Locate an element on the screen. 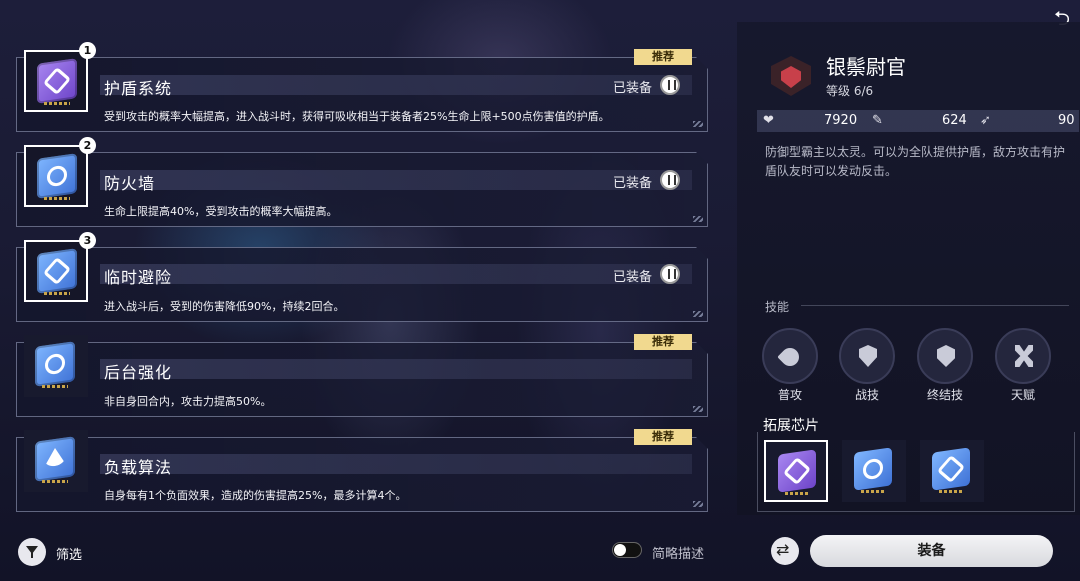 This screenshot has height=581, width=1080. chip-description: 自身每有1个负面效果，造成的伤害提高25%，最多计算4个。 is located at coordinates (255, 495).